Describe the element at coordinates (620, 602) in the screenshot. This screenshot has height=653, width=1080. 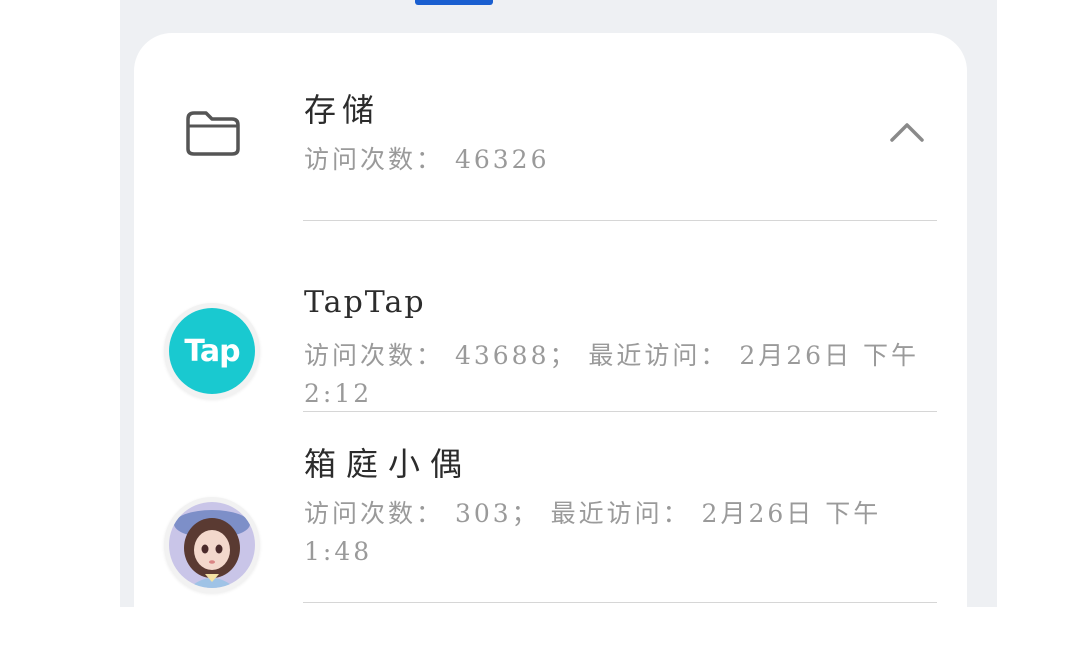
I see `divider` at that location.